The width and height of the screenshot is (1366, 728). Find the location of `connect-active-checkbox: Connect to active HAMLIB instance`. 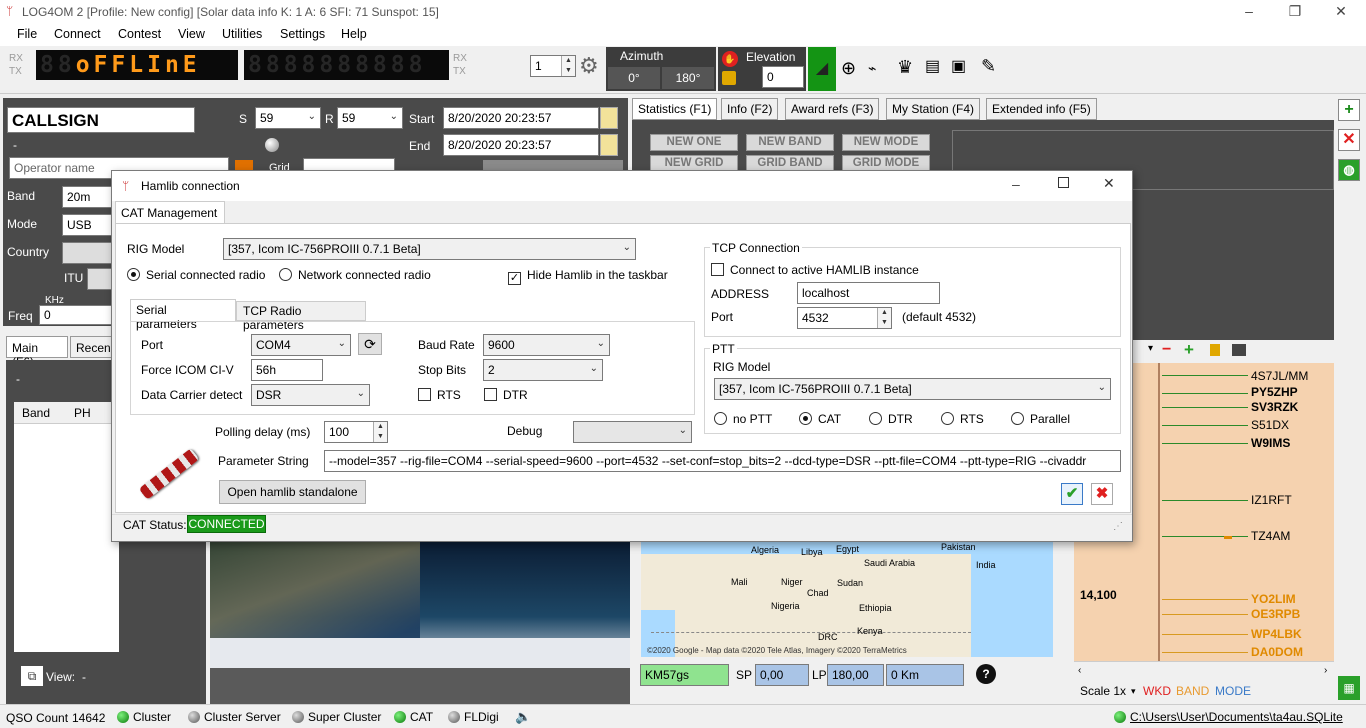

connect-active-checkbox: Connect to active HAMLIB instance is located at coordinates (815, 270).